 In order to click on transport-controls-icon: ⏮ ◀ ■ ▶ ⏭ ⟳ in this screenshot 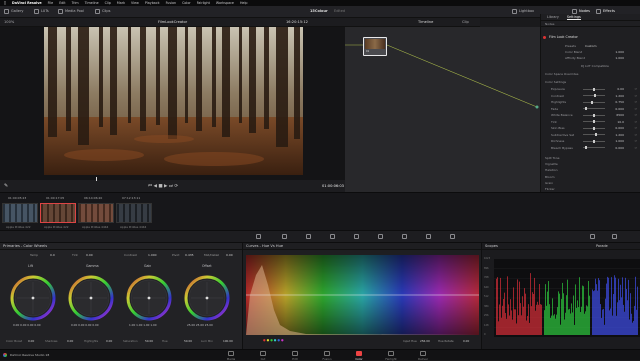, I will do `click(163, 186)`.